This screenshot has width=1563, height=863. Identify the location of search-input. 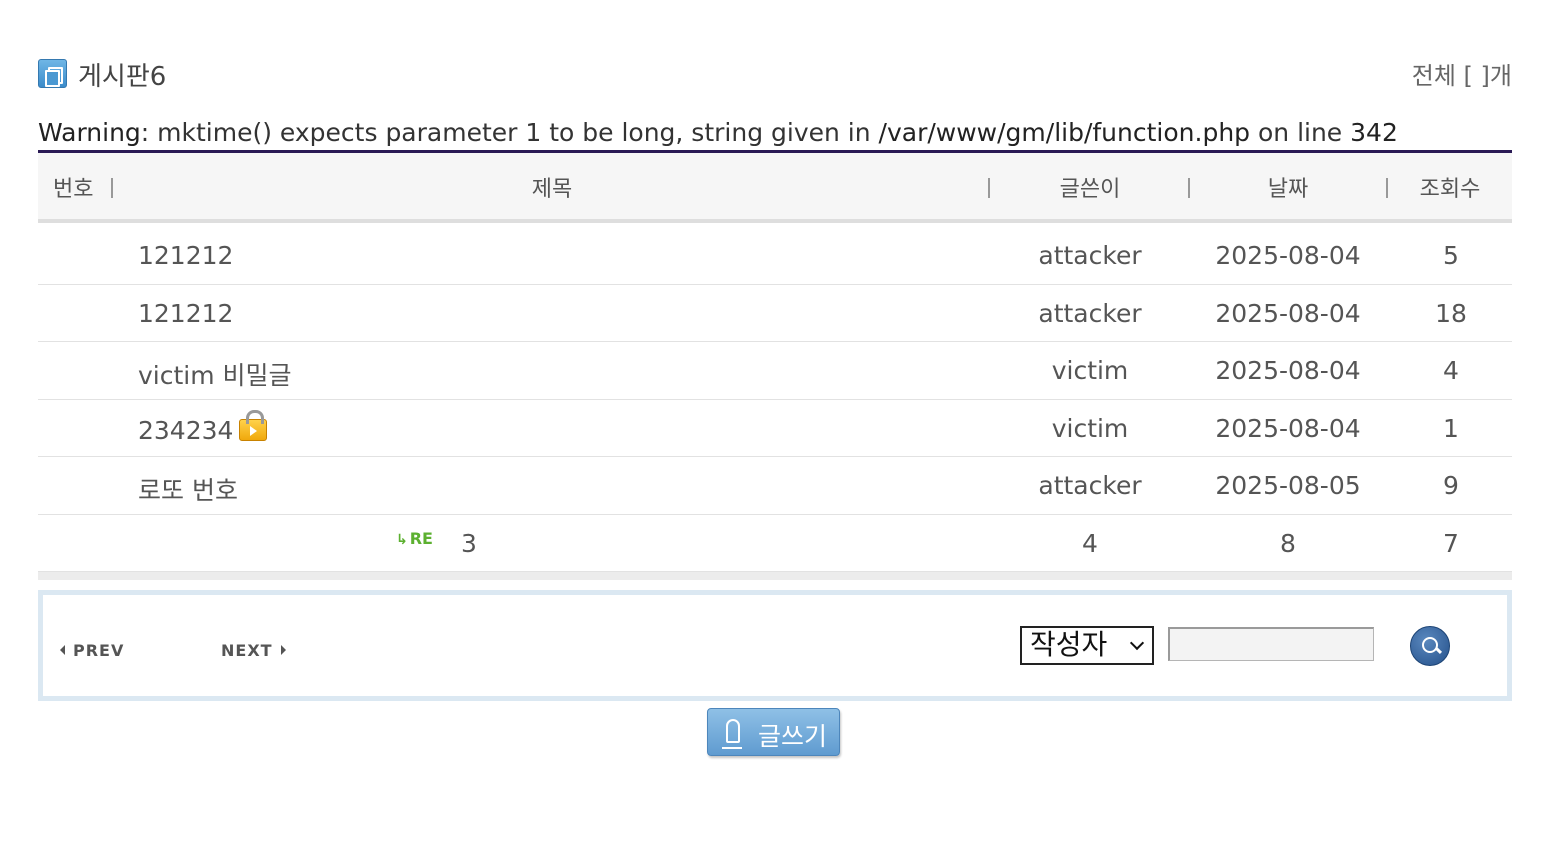
(1271, 644).